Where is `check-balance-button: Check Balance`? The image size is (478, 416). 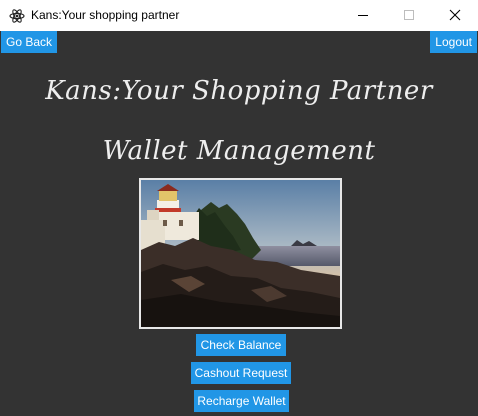 check-balance-button: Check Balance is located at coordinates (241, 345).